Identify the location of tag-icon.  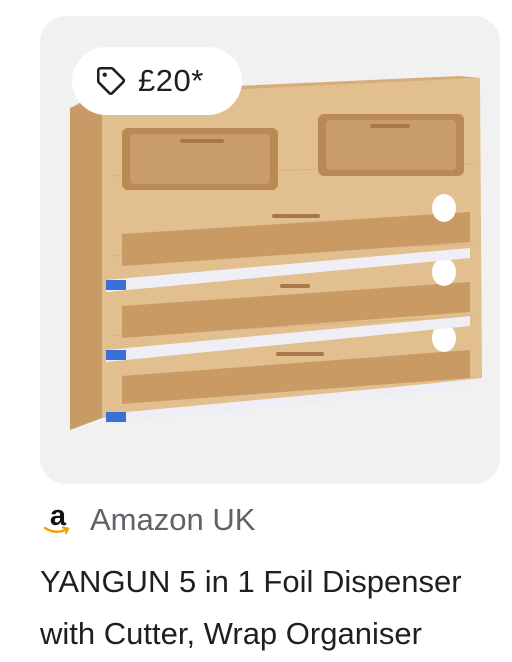
(111, 80).